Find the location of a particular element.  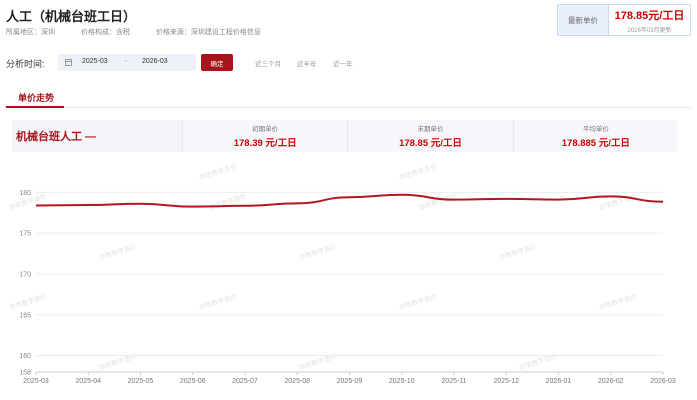

tab-price-trend: 单价走势 is located at coordinates (35, 98).